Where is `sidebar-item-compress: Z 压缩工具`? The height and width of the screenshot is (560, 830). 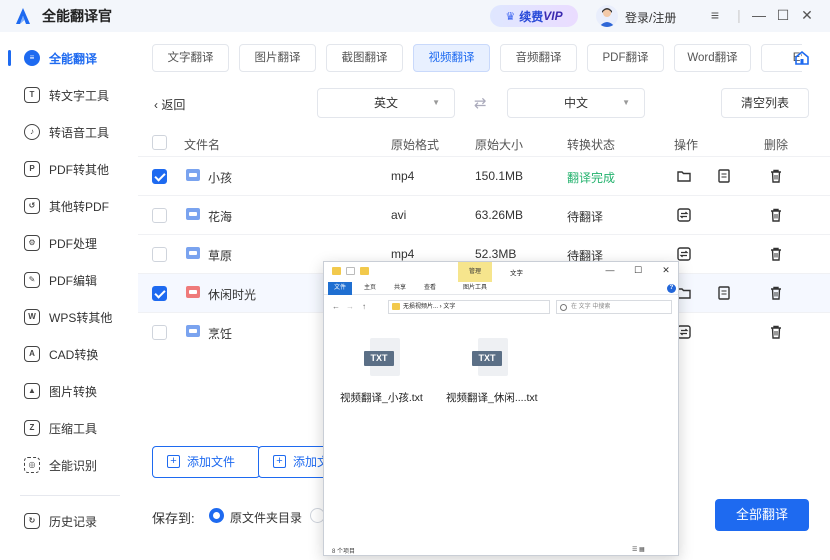
sidebar-item-compress: Z 压缩工具 is located at coordinates (69, 428).